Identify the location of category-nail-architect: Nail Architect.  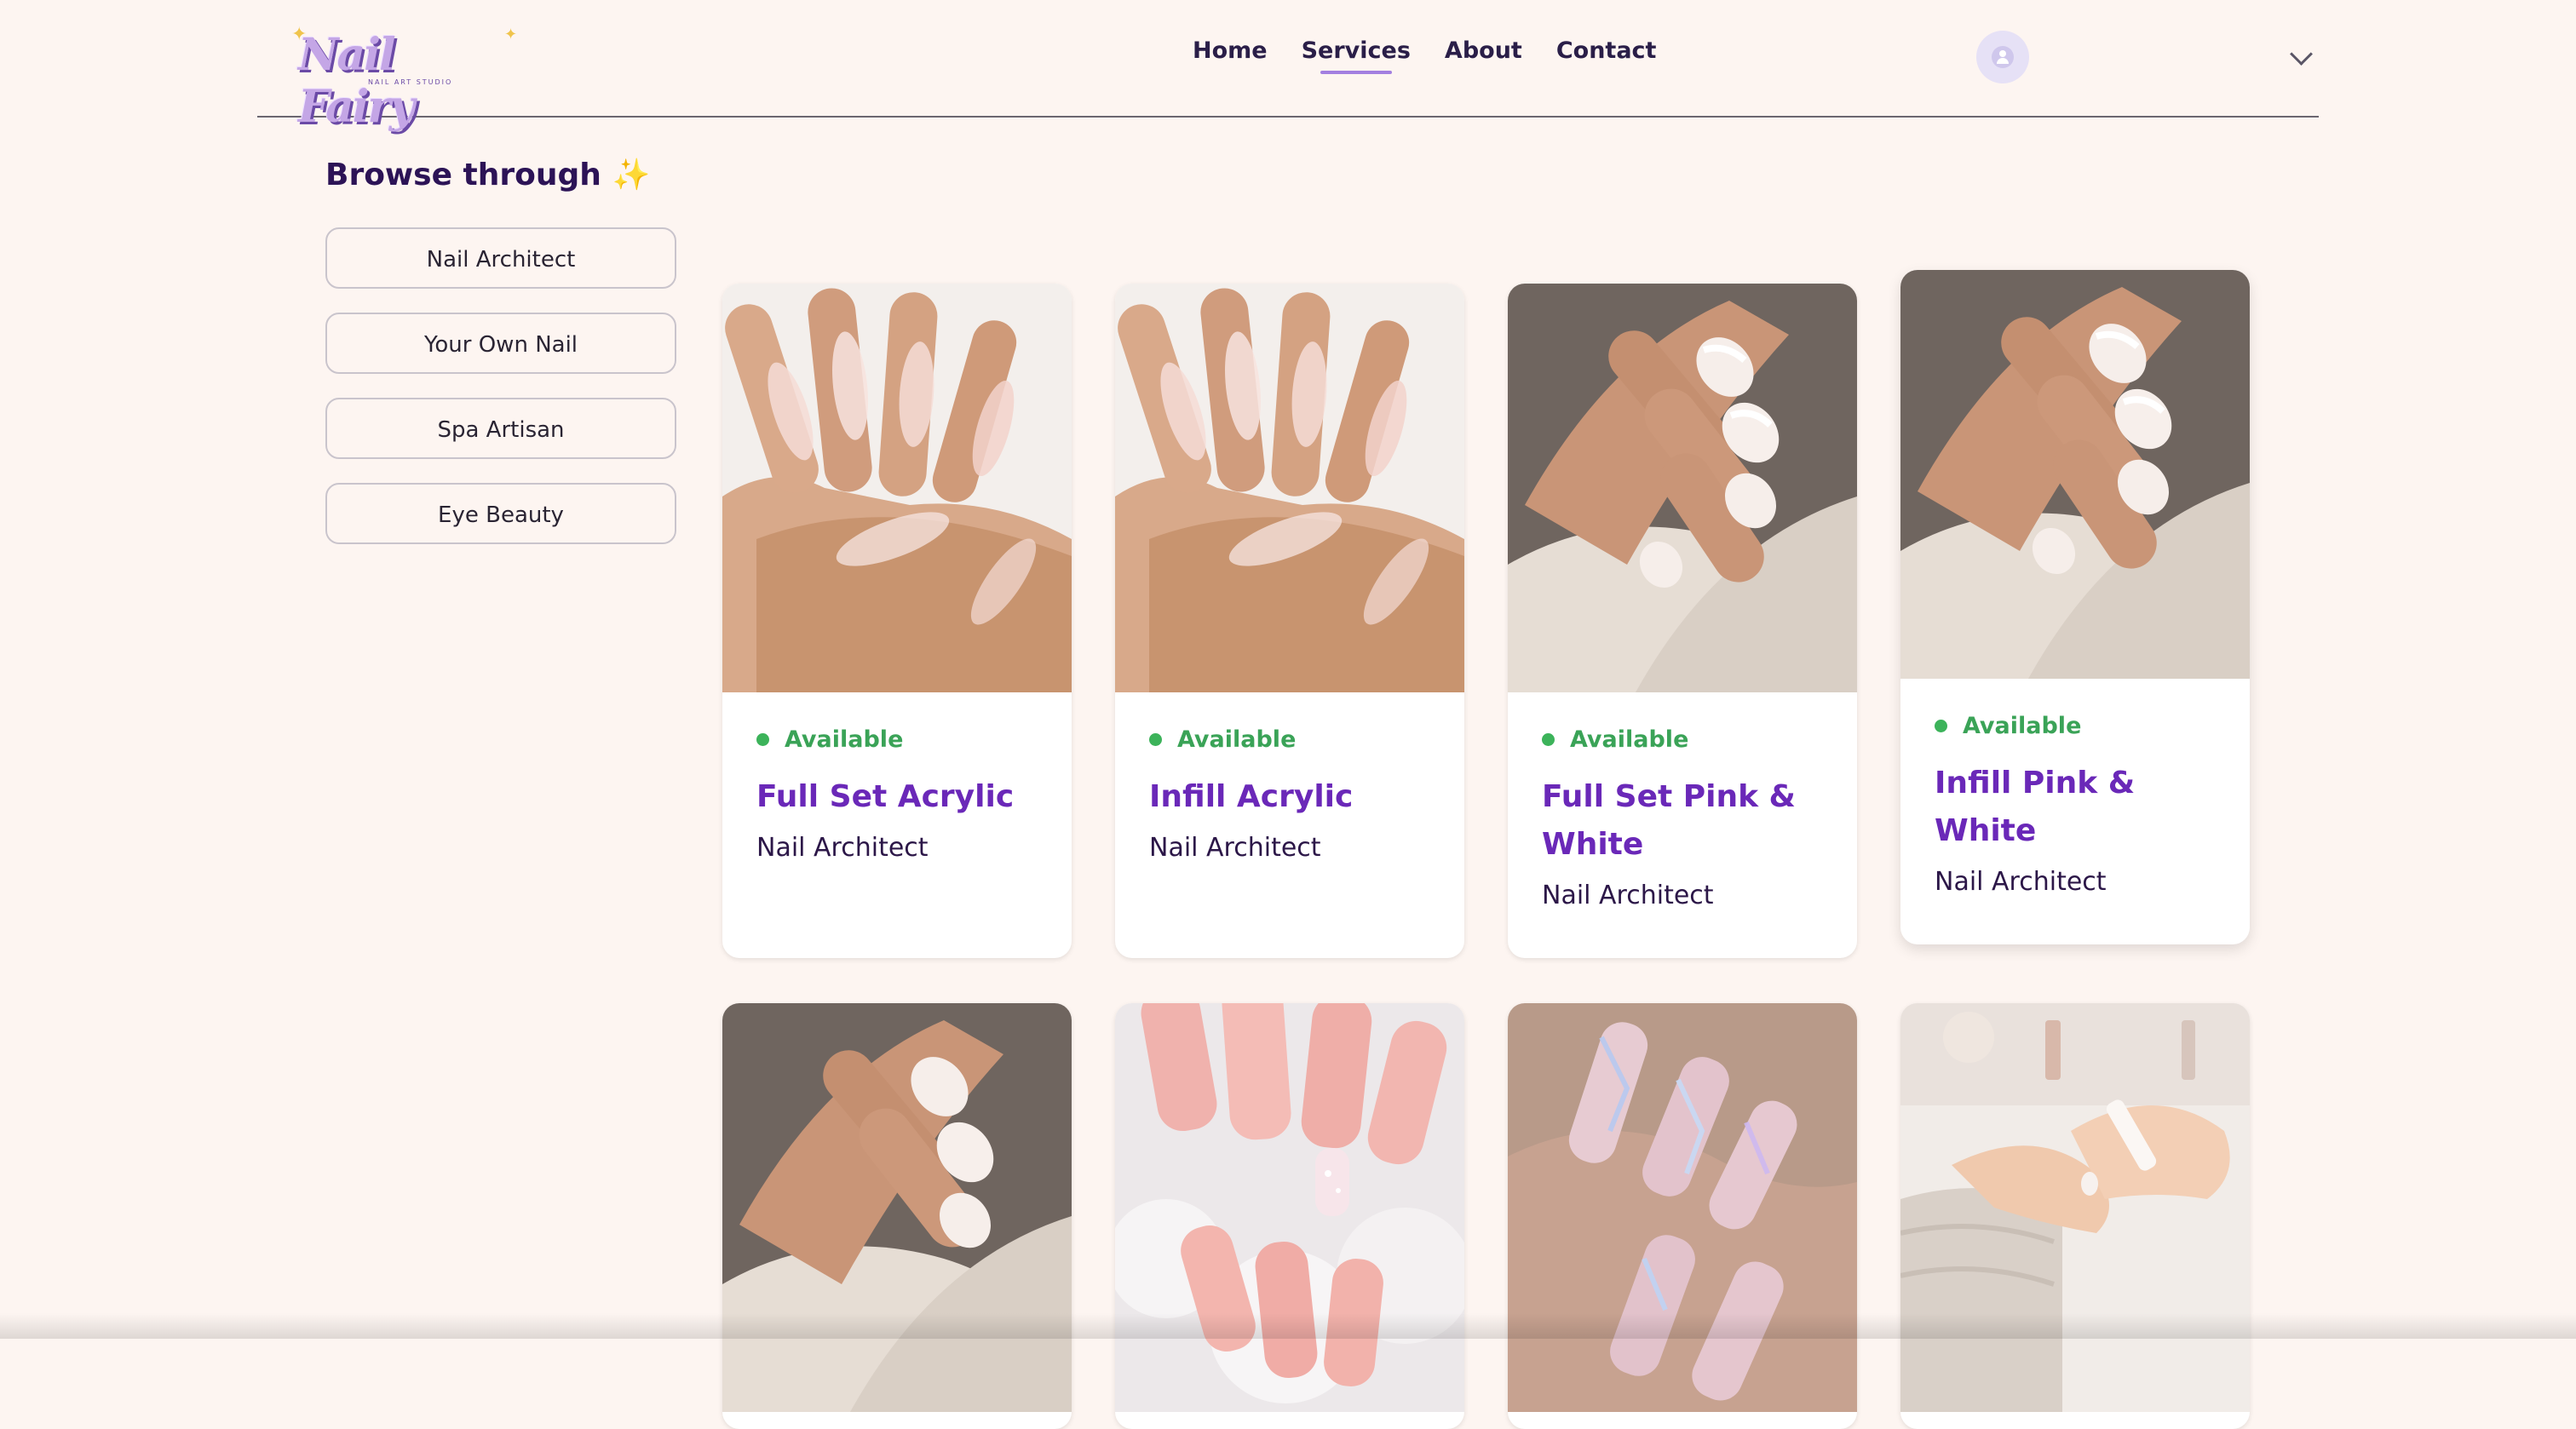
(501, 258).